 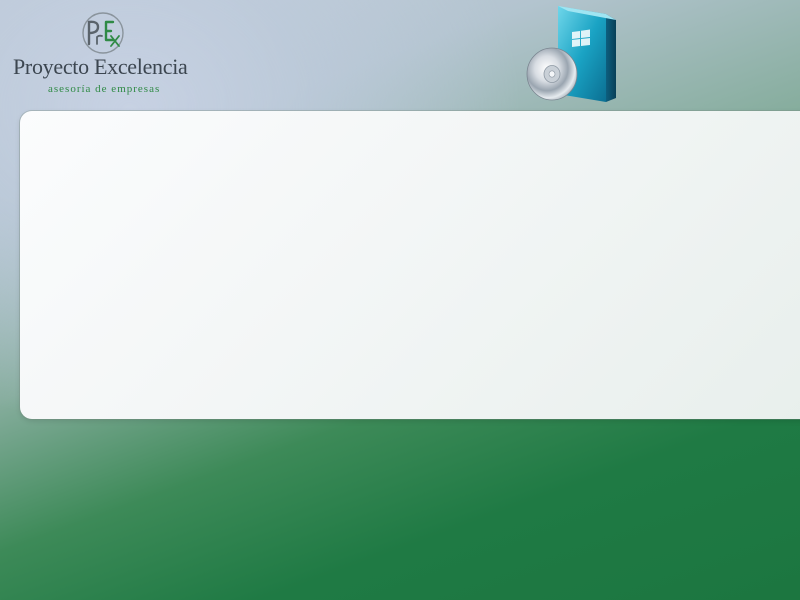 What do you see at coordinates (100, 66) in the screenshot?
I see `company-name: Proyecto Excelencia` at bounding box center [100, 66].